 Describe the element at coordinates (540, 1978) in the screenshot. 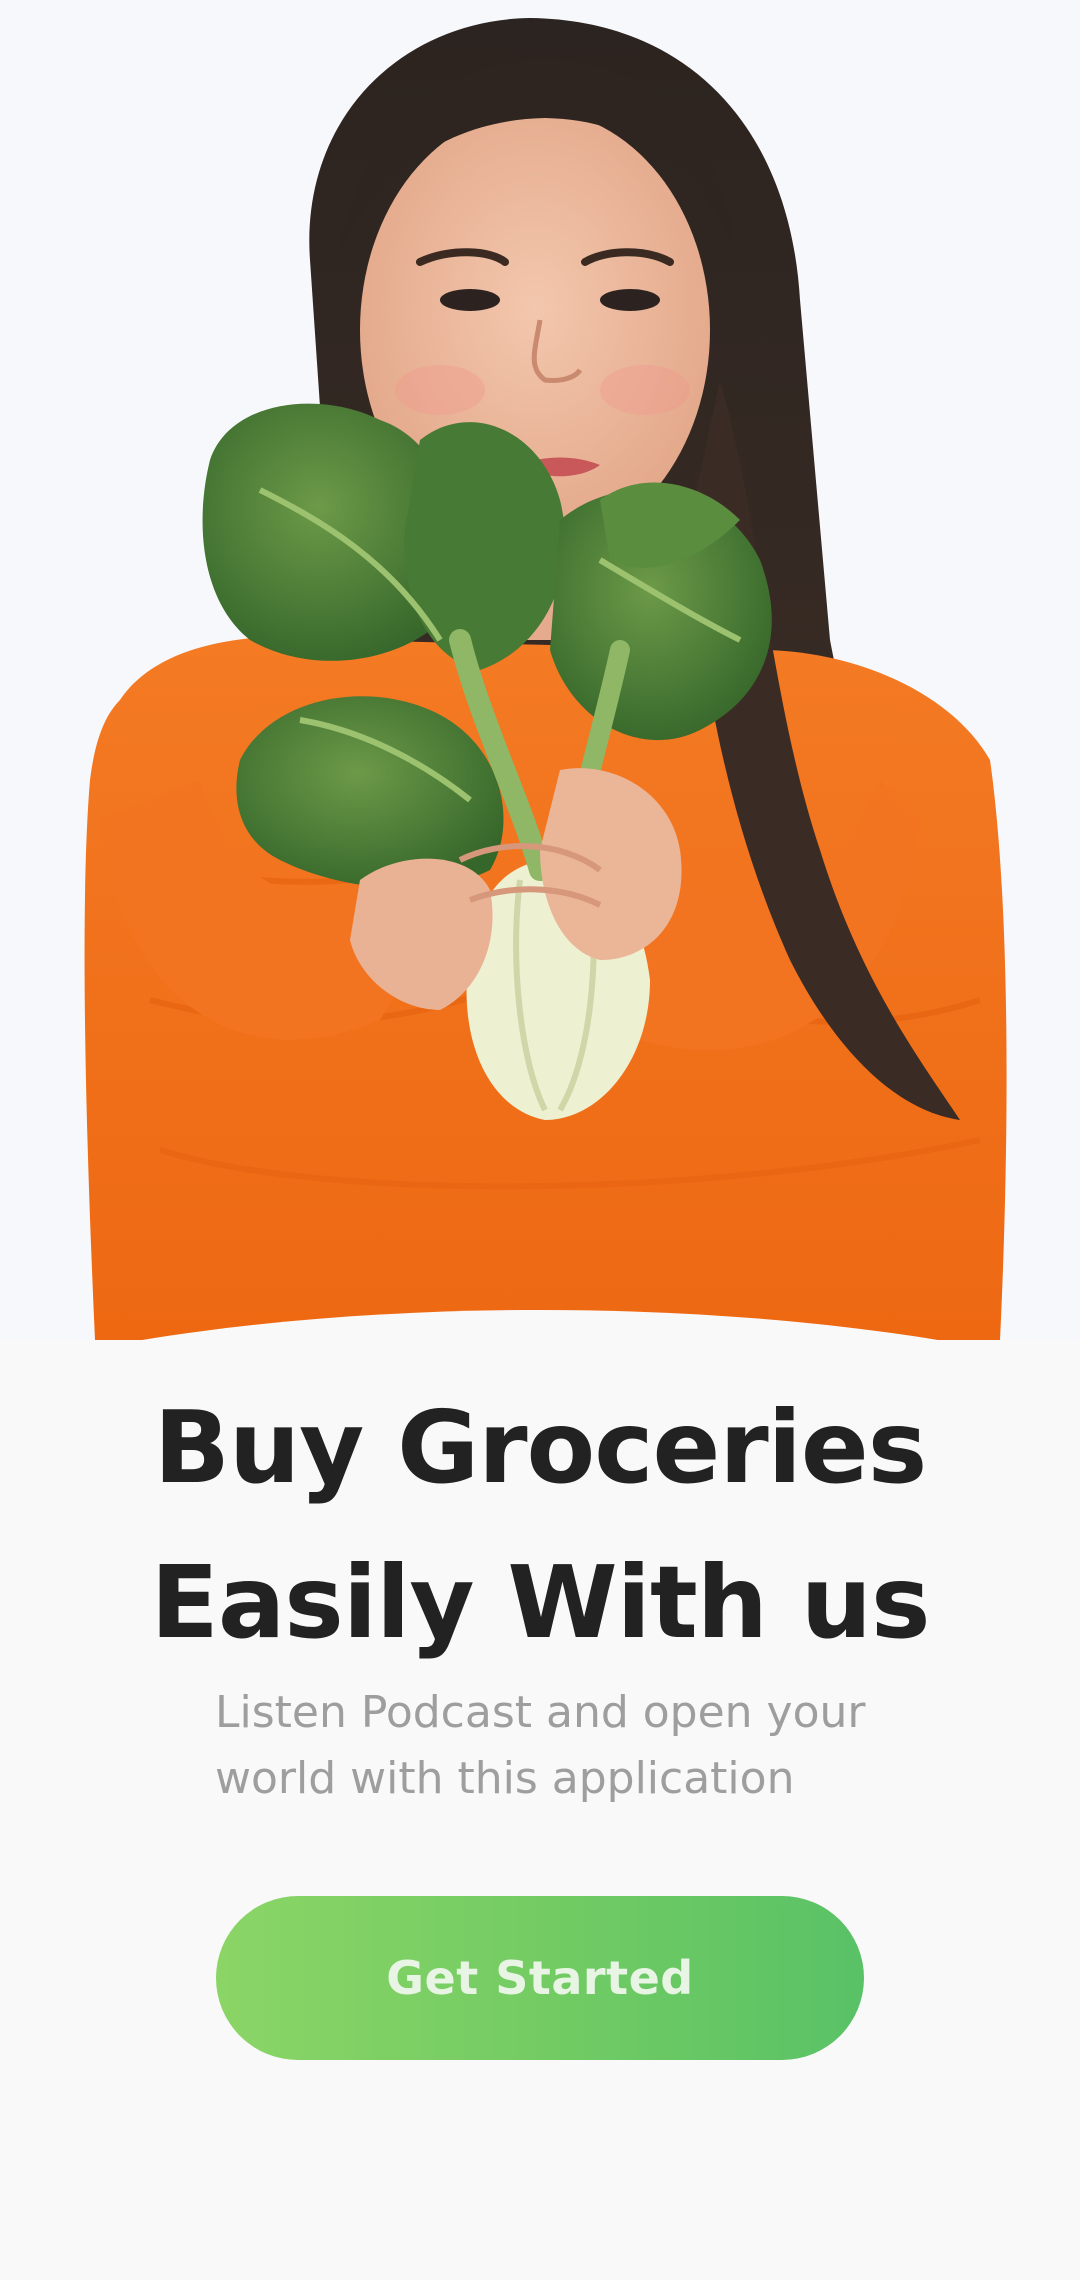

I see `get-started-button: Get Started` at that location.